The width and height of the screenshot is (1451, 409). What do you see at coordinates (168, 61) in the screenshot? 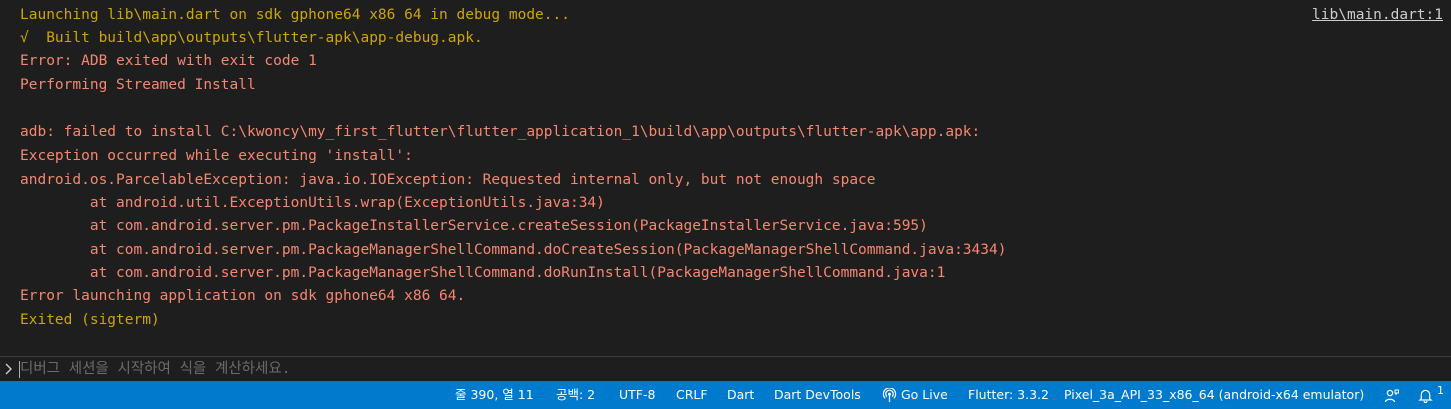
I see `console-line: Error: ADB exited with exit code 1` at bounding box center [168, 61].